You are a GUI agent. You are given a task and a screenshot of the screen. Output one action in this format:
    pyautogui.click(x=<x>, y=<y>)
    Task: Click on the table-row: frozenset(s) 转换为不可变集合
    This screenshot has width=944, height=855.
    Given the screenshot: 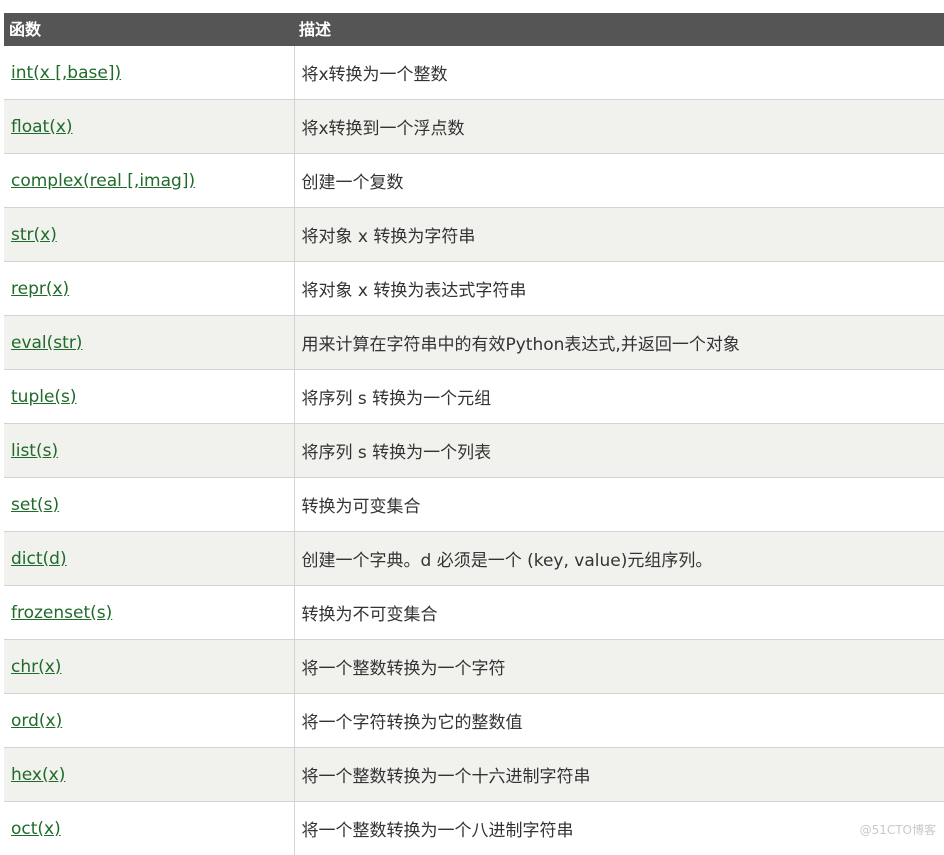 What is the action you would take?
    pyautogui.click(x=474, y=613)
    